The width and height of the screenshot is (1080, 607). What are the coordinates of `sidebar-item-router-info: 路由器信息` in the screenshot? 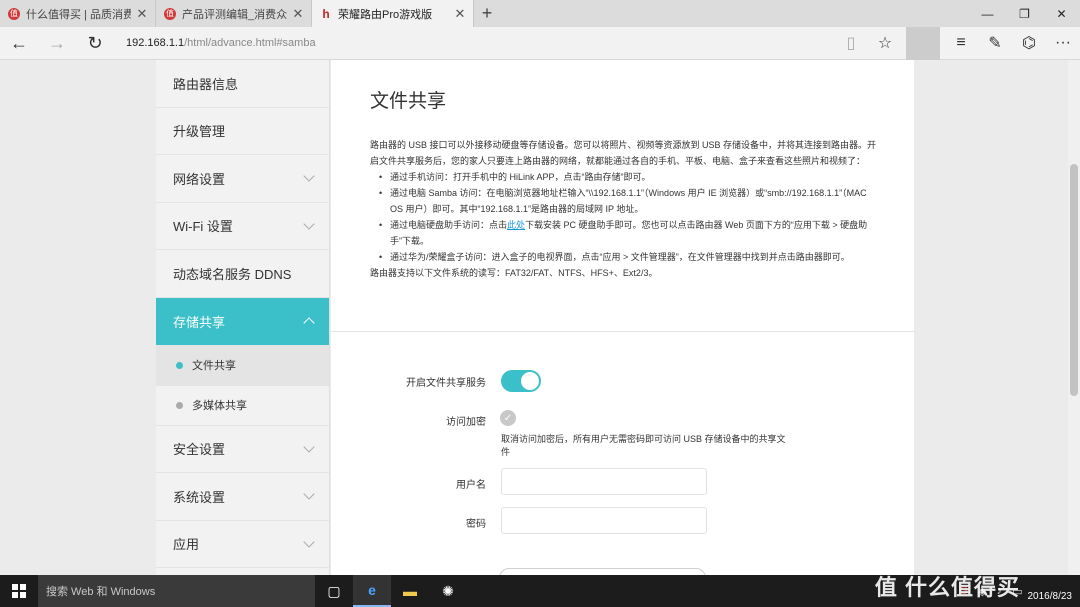 It's located at (242, 84).